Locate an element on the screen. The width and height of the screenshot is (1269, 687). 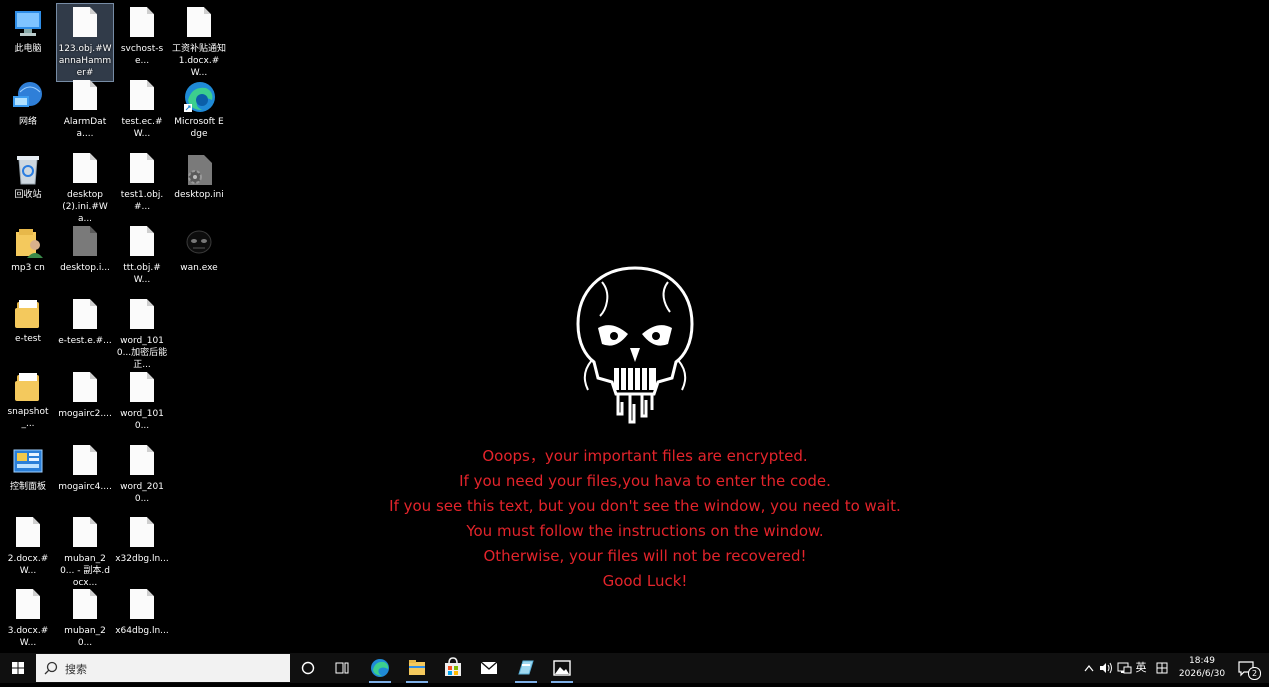
notification-center-button: 2 is located at coordinates (1247, 668).